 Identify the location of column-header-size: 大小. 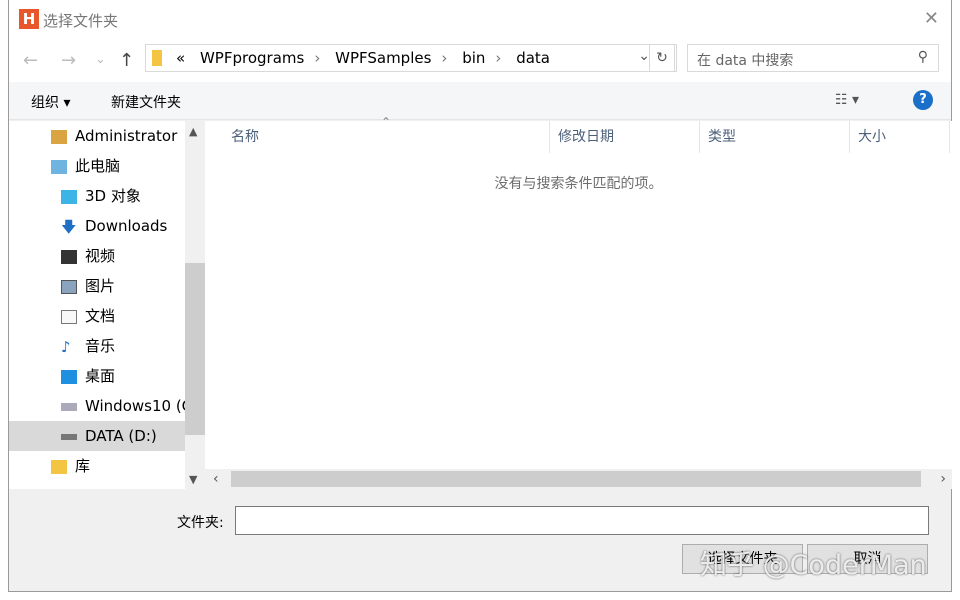
(900, 137).